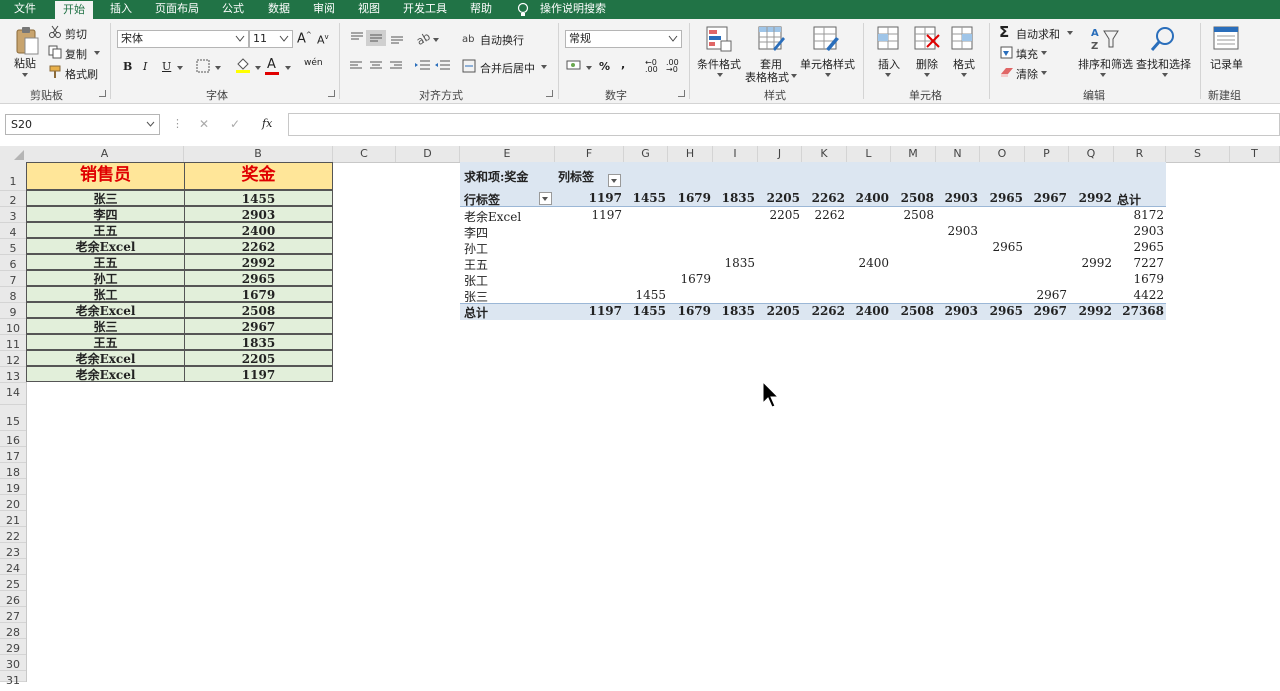 This screenshot has width=1280, height=691. What do you see at coordinates (76, 54) in the screenshot?
I see `copy-button: 复制` at bounding box center [76, 54].